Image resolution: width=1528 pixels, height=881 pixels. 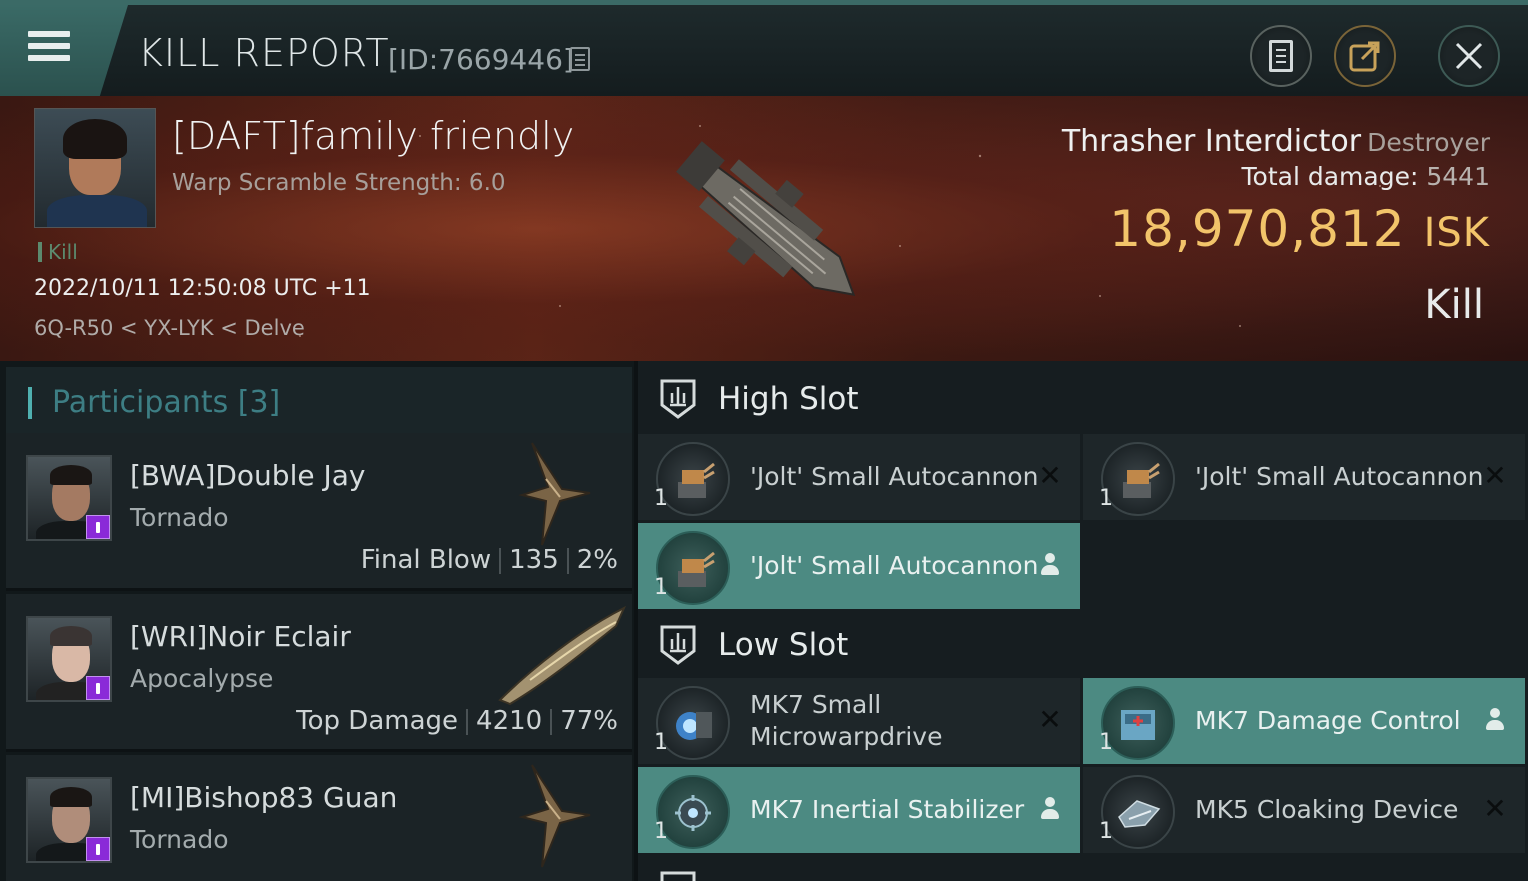 What do you see at coordinates (1328, 720) in the screenshot?
I see `module-name: MK7 Damage Control` at bounding box center [1328, 720].